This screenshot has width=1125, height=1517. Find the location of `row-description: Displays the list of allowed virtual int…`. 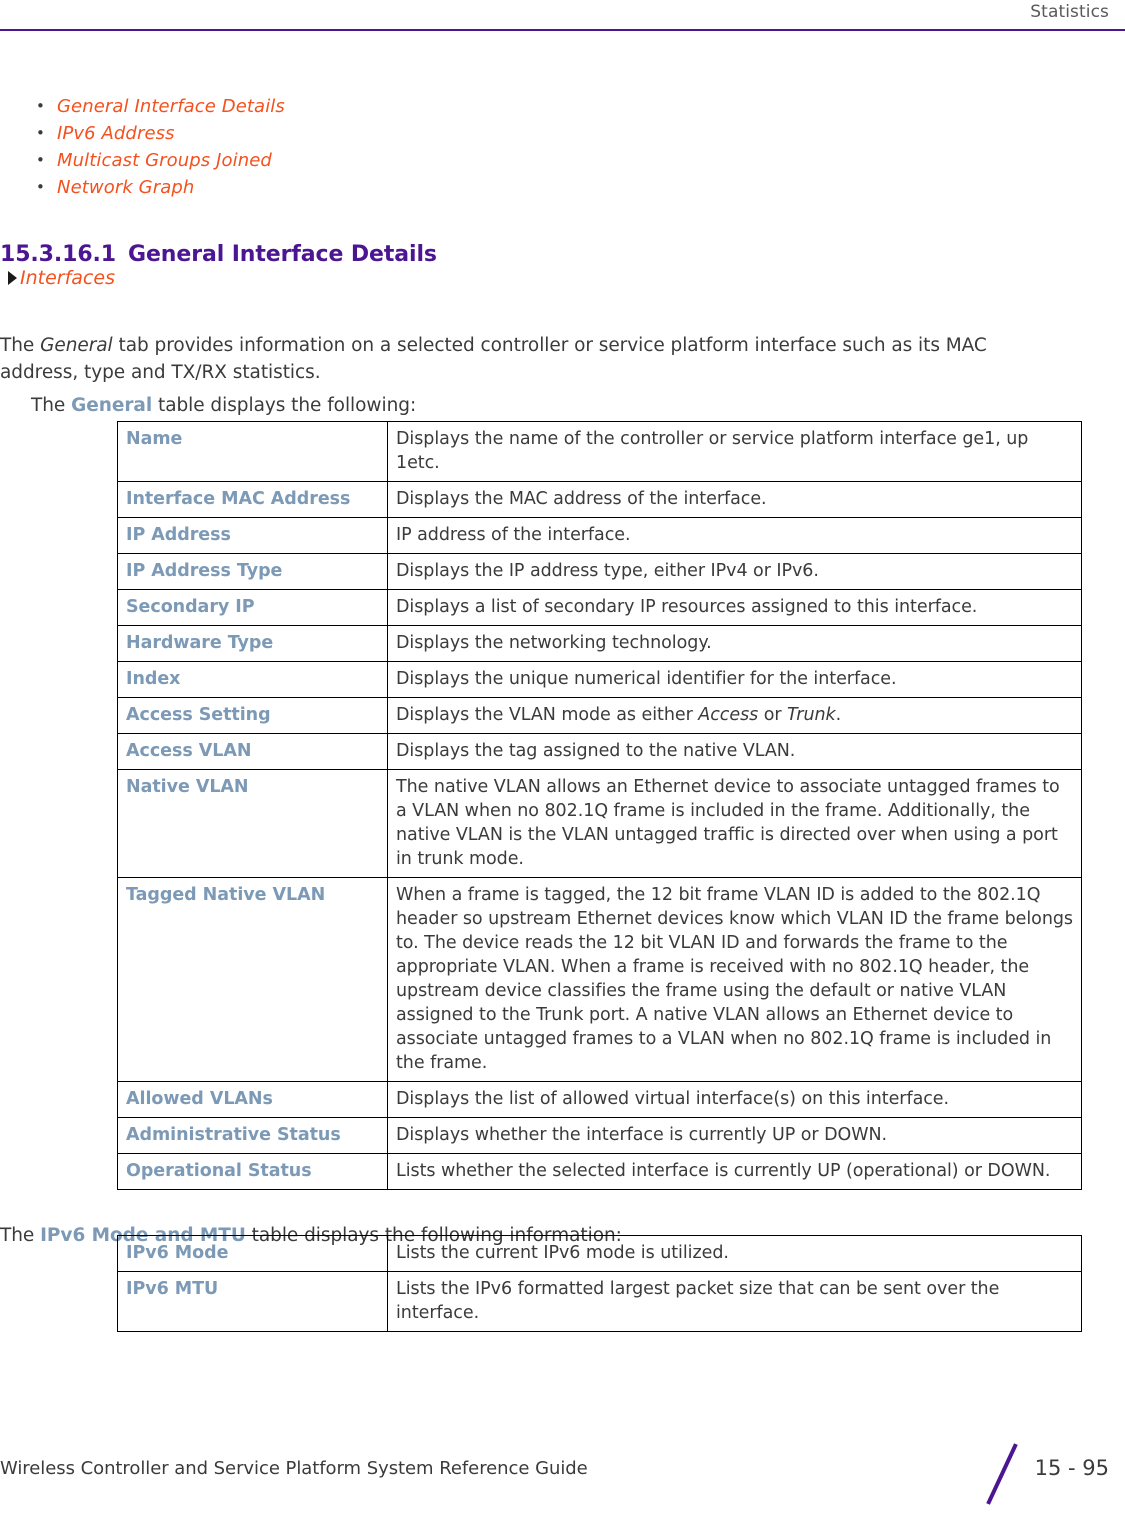

row-description: Displays the list of allowed virtual int… is located at coordinates (734, 1099).